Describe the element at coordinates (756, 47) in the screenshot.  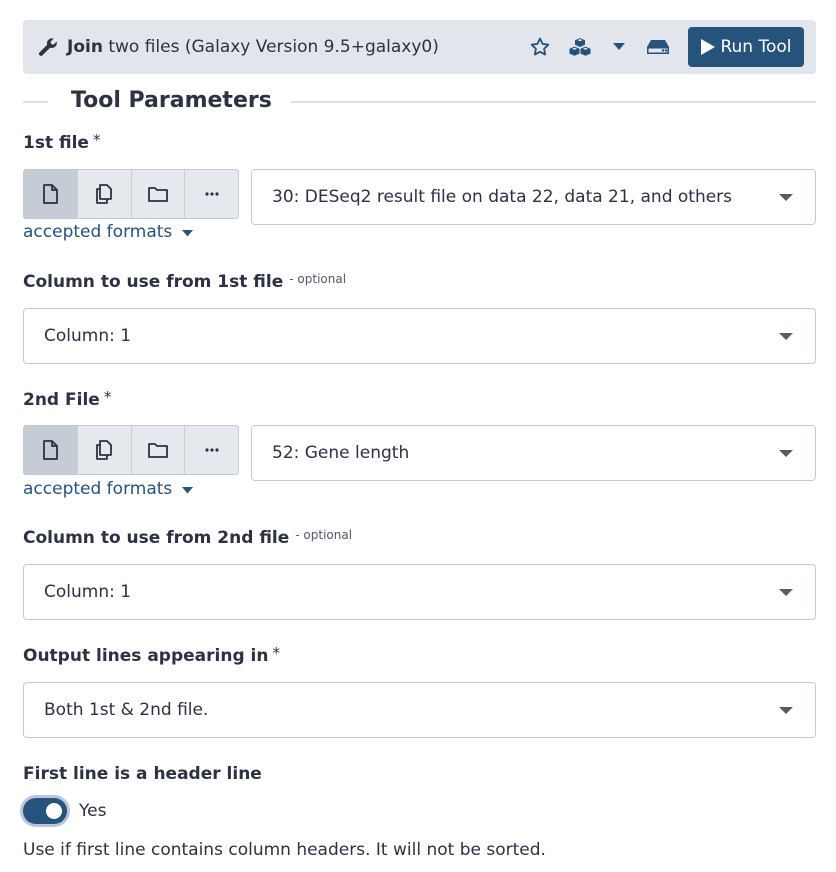
I see `run-tool-label: Run Tool` at that location.